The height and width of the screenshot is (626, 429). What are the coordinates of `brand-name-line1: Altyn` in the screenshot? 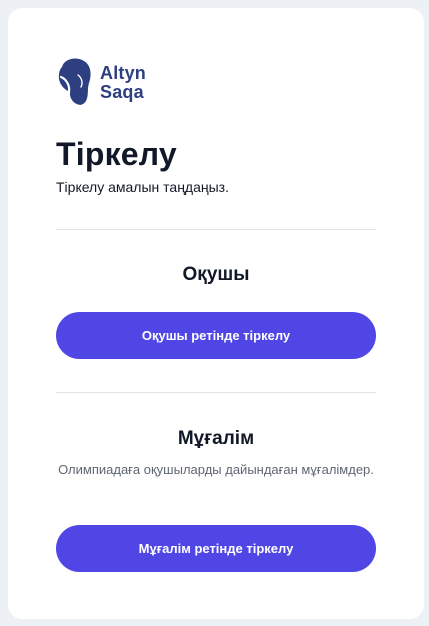 It's located at (123, 73).